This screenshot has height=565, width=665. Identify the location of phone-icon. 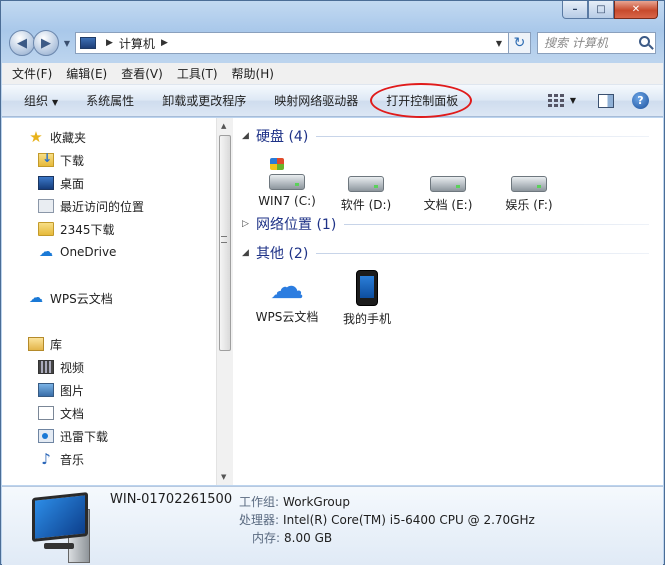
(367, 288).